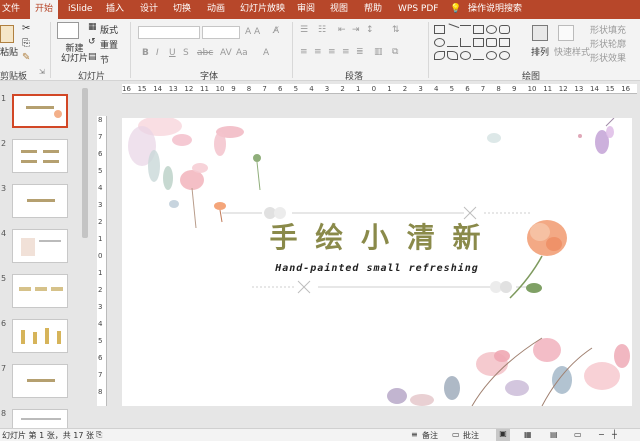 The height and width of the screenshot is (441, 640). What do you see at coordinates (306, 9) in the screenshot?
I see `tab-review: 审阅` at bounding box center [306, 9].